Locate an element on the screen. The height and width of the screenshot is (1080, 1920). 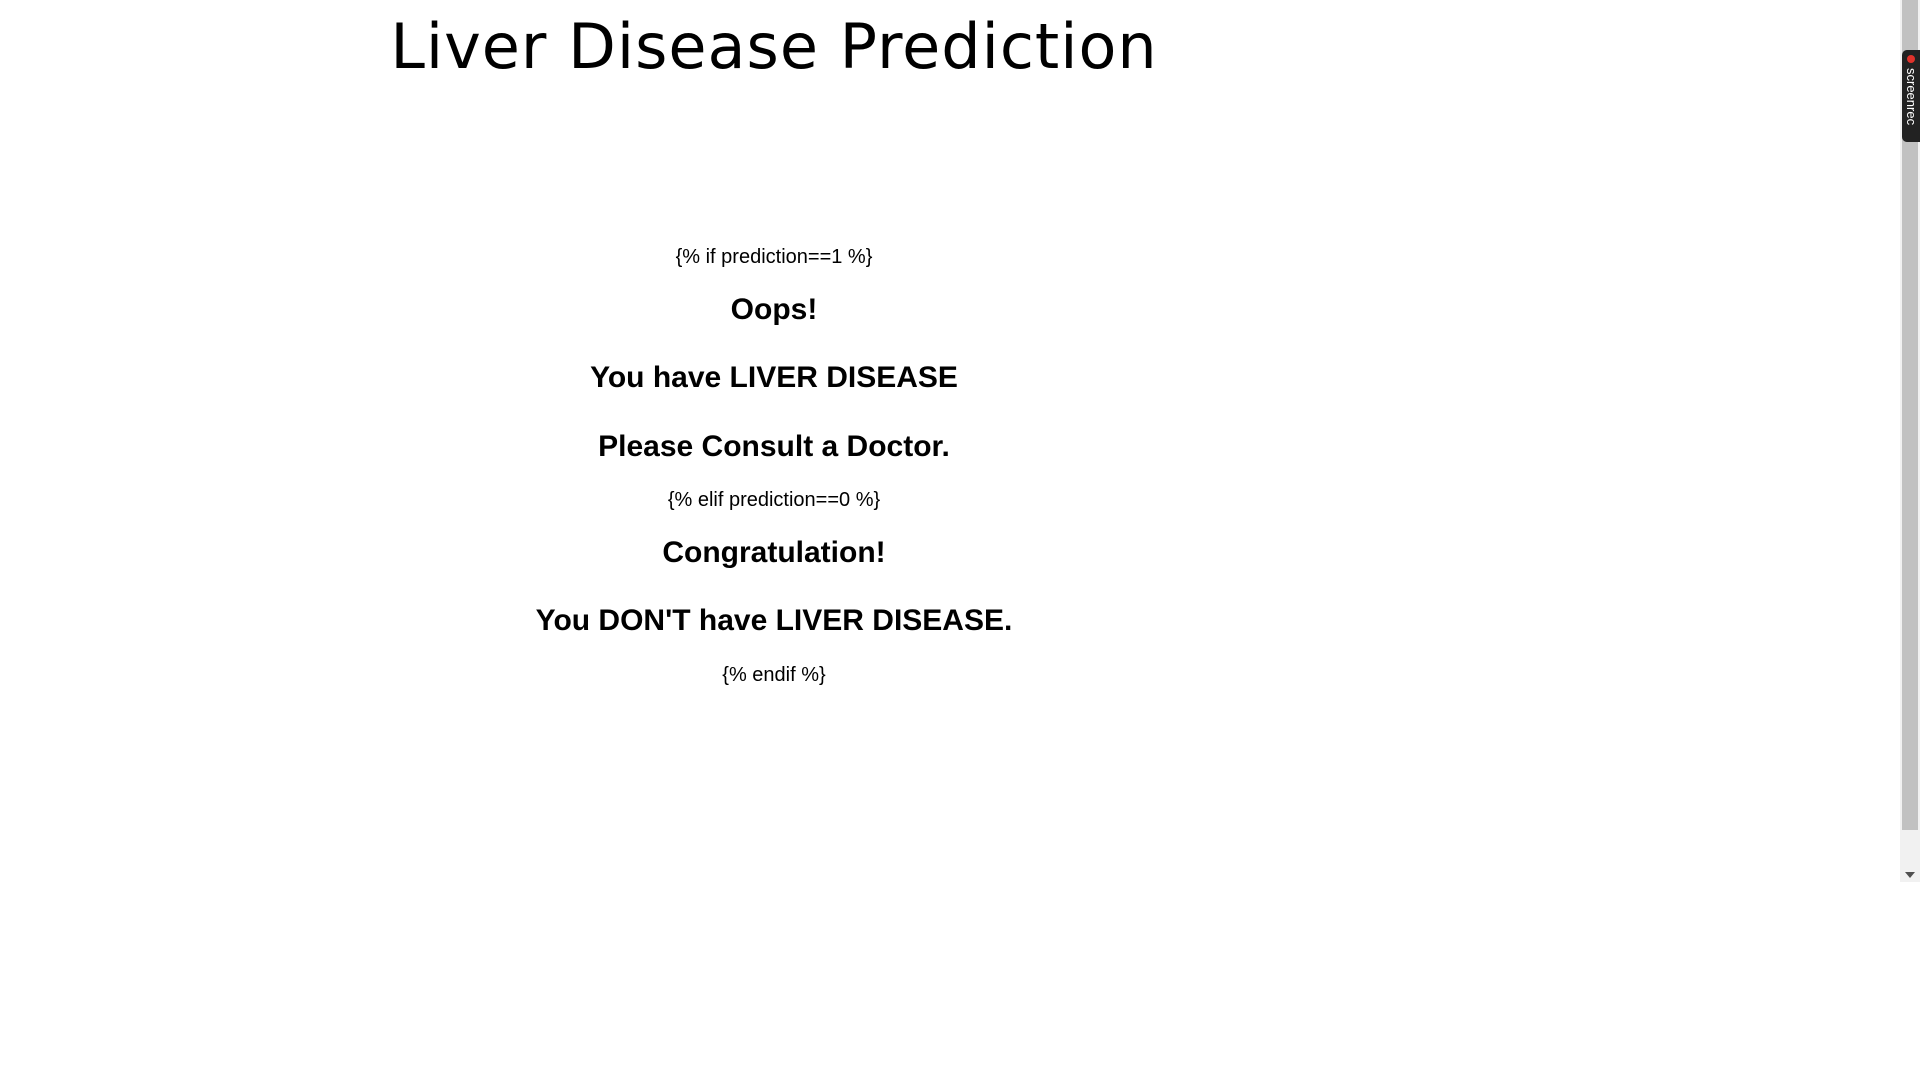
screenrec-badge: screenrec is located at coordinates (1911, 96).